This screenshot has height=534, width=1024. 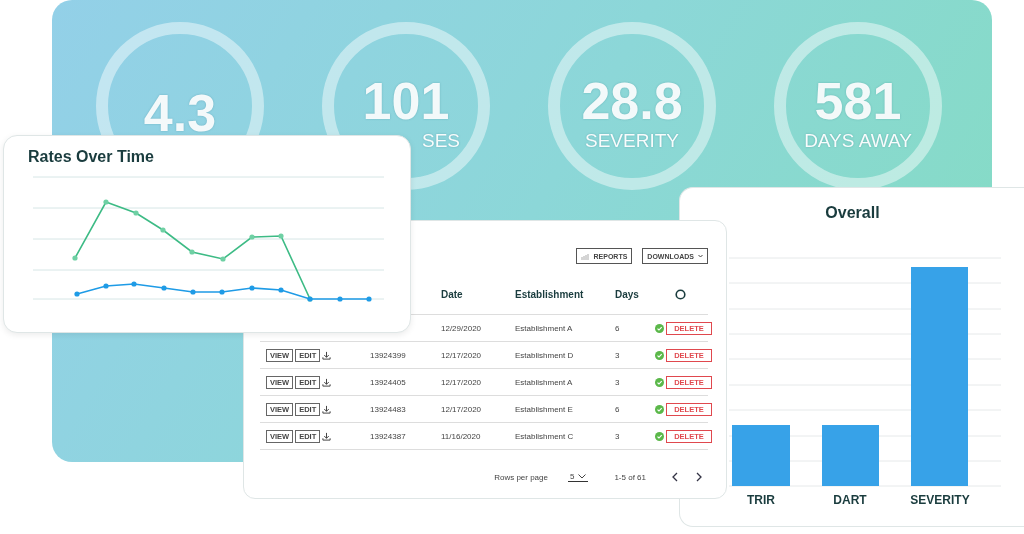 I want to click on stat-label: SES, so click(x=440, y=141).